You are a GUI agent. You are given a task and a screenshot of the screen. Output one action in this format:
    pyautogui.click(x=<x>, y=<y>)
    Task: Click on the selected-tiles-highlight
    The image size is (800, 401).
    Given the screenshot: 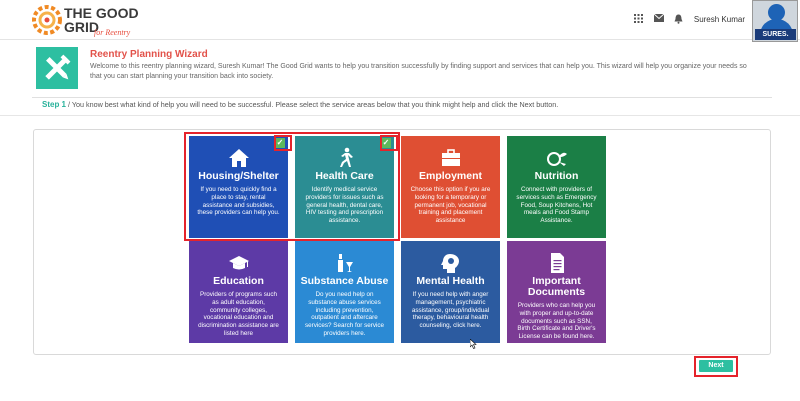 What is the action you would take?
    pyautogui.click(x=292, y=186)
    